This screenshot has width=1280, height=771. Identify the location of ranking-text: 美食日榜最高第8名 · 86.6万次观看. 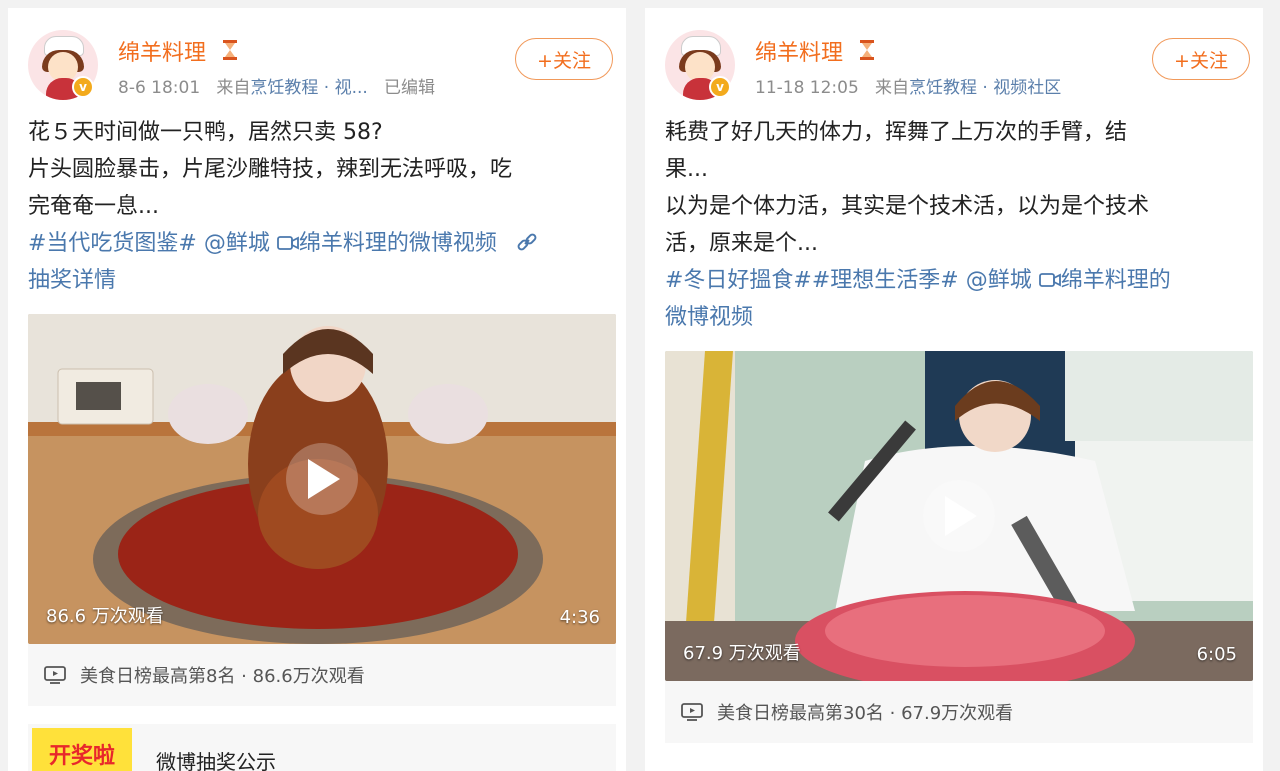
(222, 676).